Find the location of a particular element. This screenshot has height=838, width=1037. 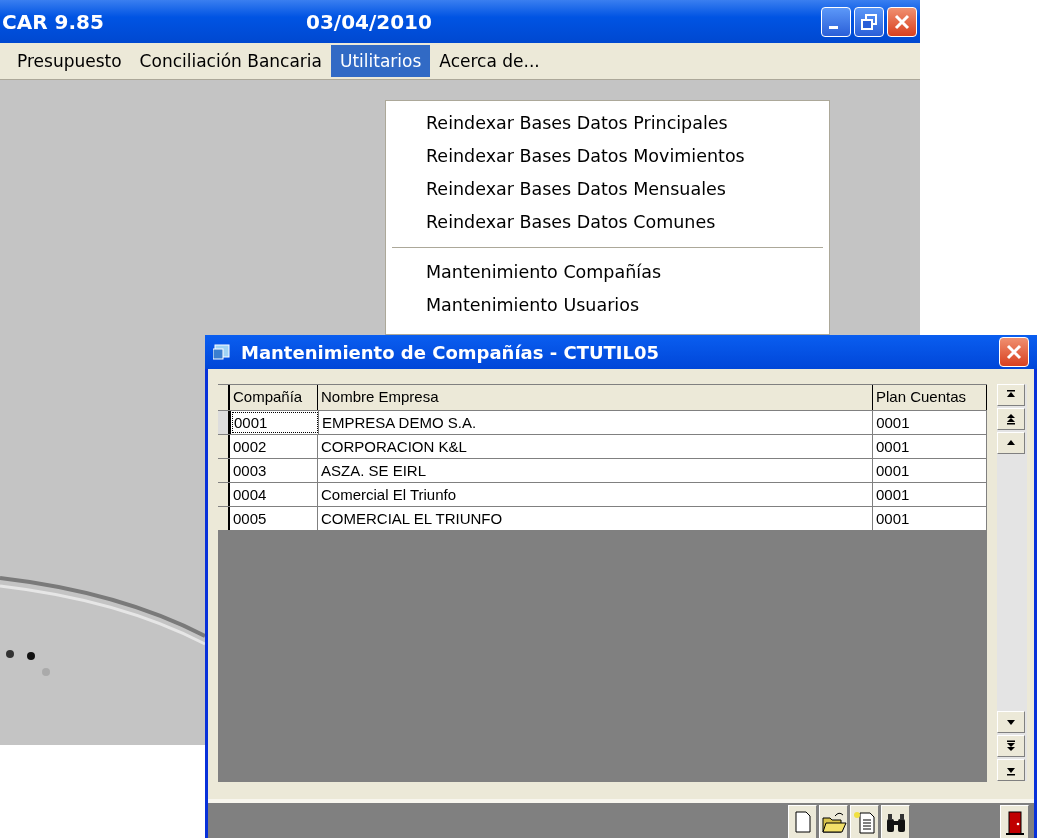

double-up-arrow-icon is located at coordinates (1011, 419).